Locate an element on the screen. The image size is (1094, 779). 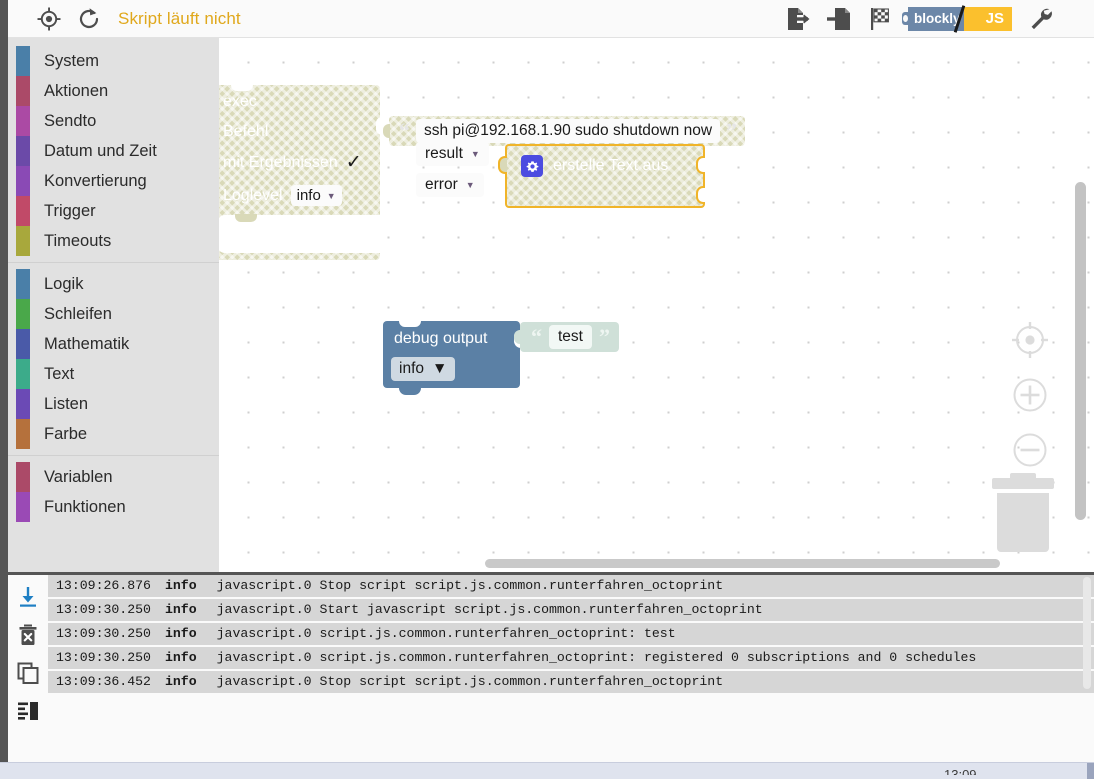
debug-text-block: “ test ” is located at coordinates (566, 337).